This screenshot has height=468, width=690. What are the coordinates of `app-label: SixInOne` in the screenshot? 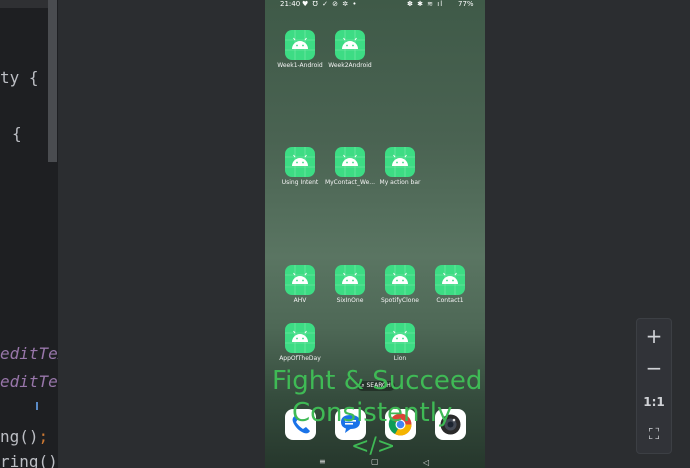 It's located at (350, 300).